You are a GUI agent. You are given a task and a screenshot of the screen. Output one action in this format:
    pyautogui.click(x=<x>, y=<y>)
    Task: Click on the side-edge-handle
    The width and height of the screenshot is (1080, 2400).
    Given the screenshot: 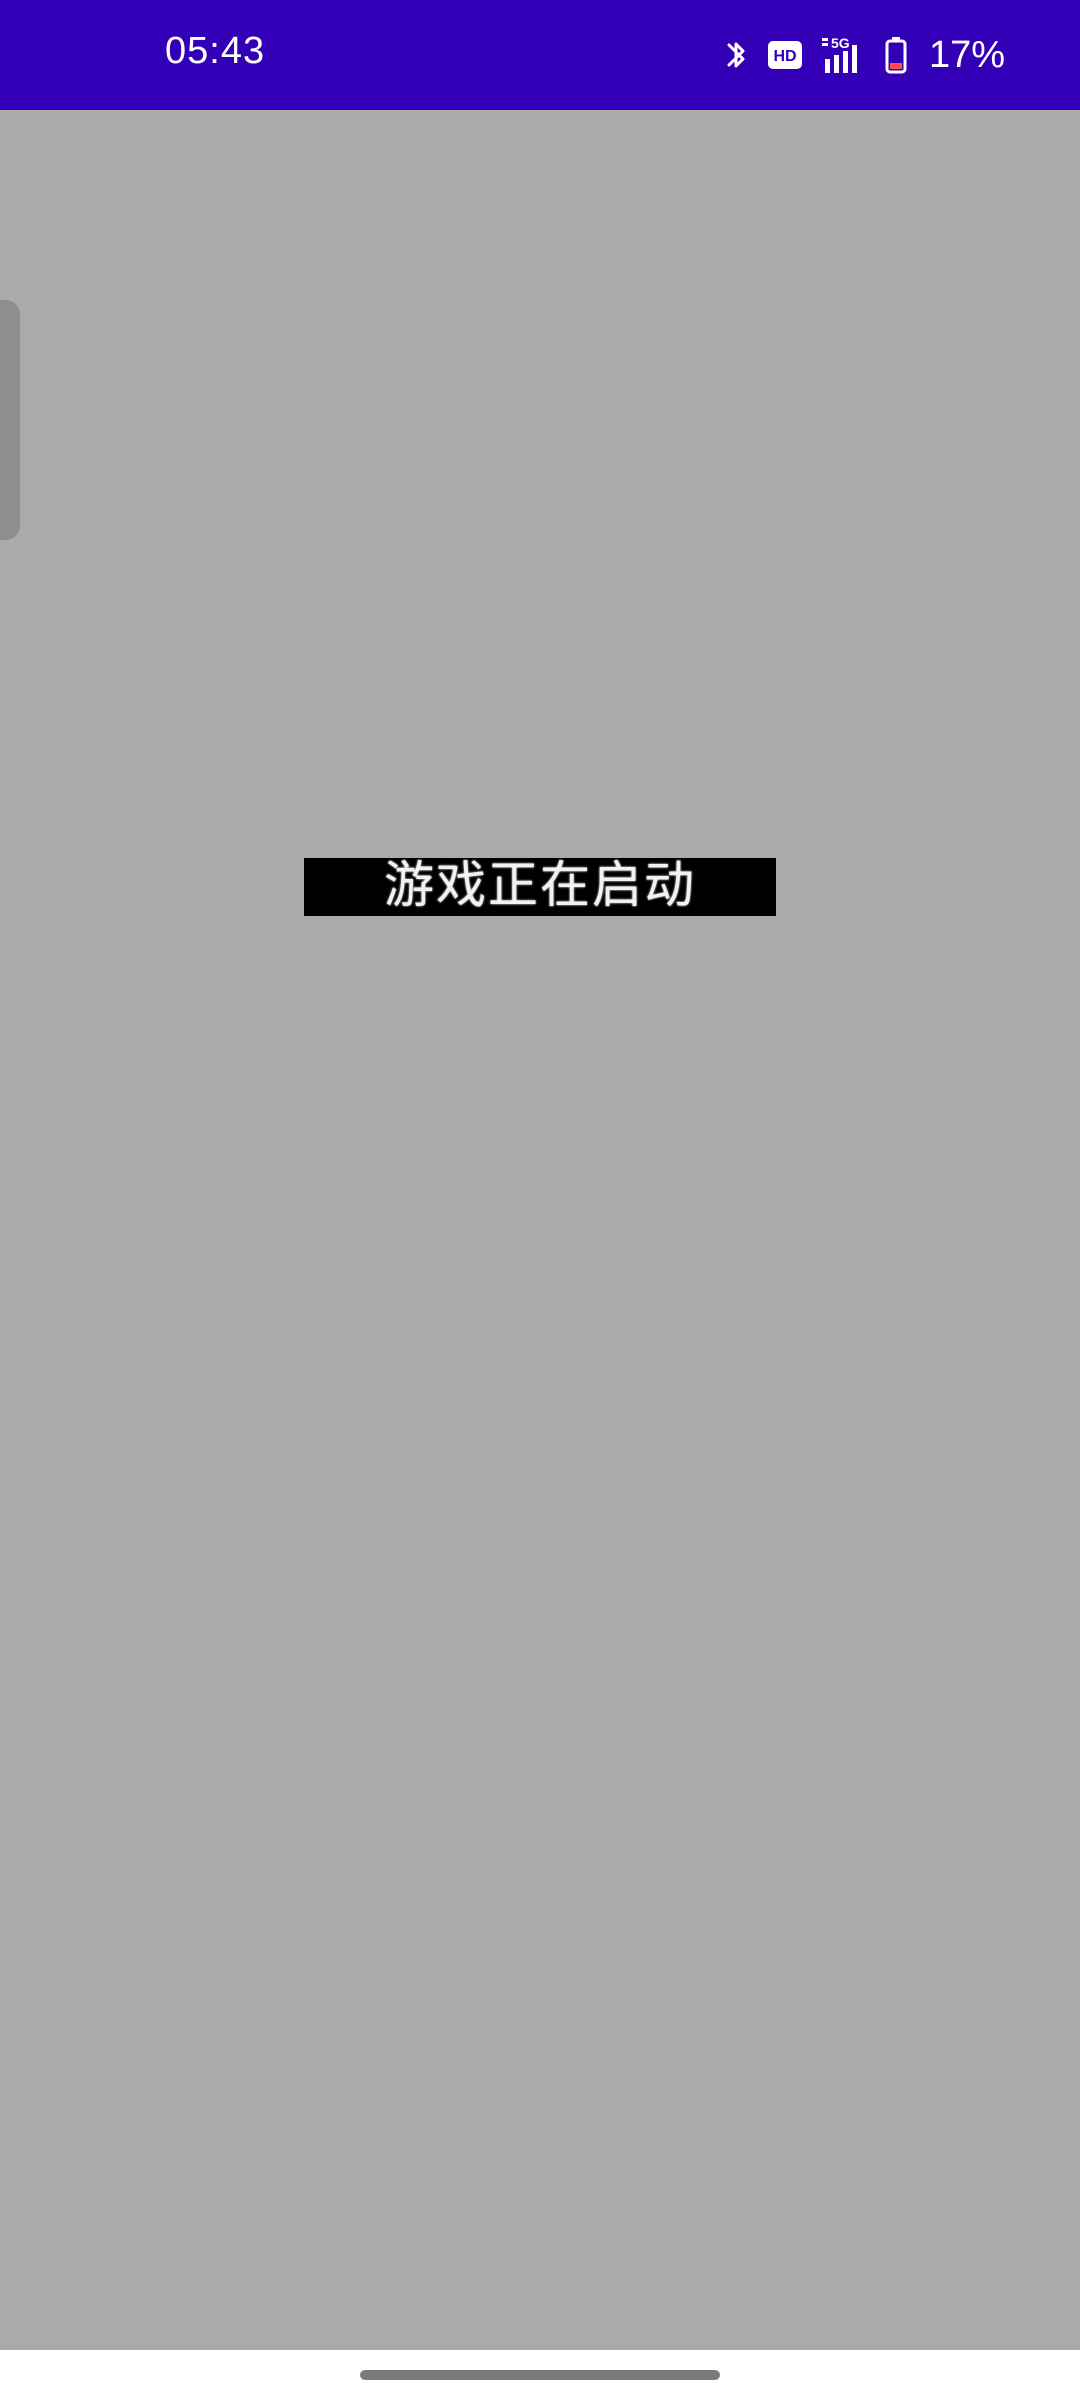 What is the action you would take?
    pyautogui.click(x=10, y=420)
    